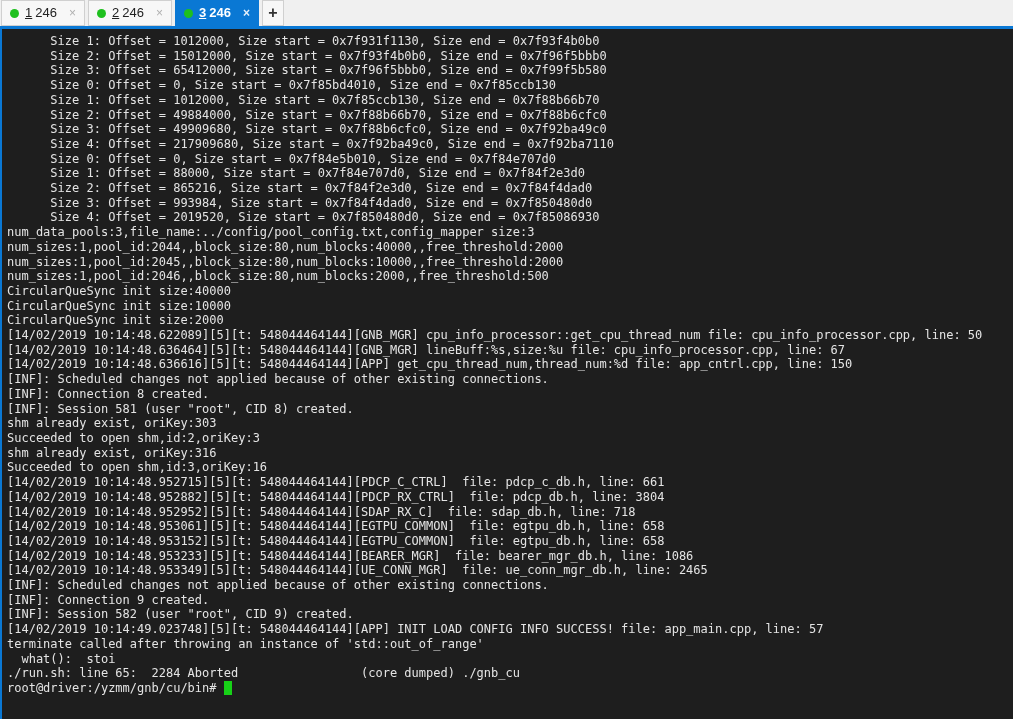 The height and width of the screenshot is (719, 1013). I want to click on shell-prompt: root@driver:/yzmm/gnb/cu/bin#, so click(112, 688).